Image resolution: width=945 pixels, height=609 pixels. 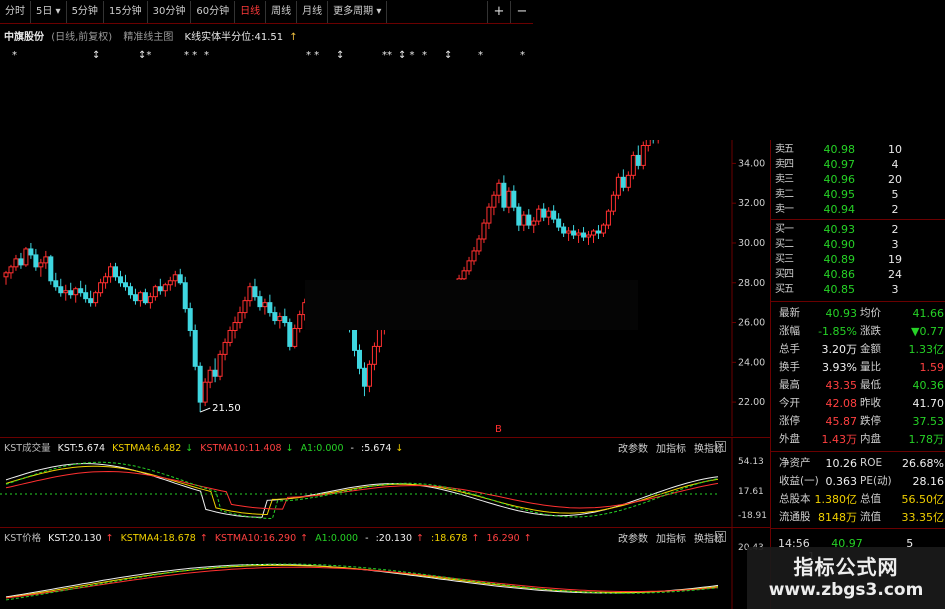 What do you see at coordinates (839, 367) in the screenshot?
I see `stat-value: 3.93%` at bounding box center [839, 367].